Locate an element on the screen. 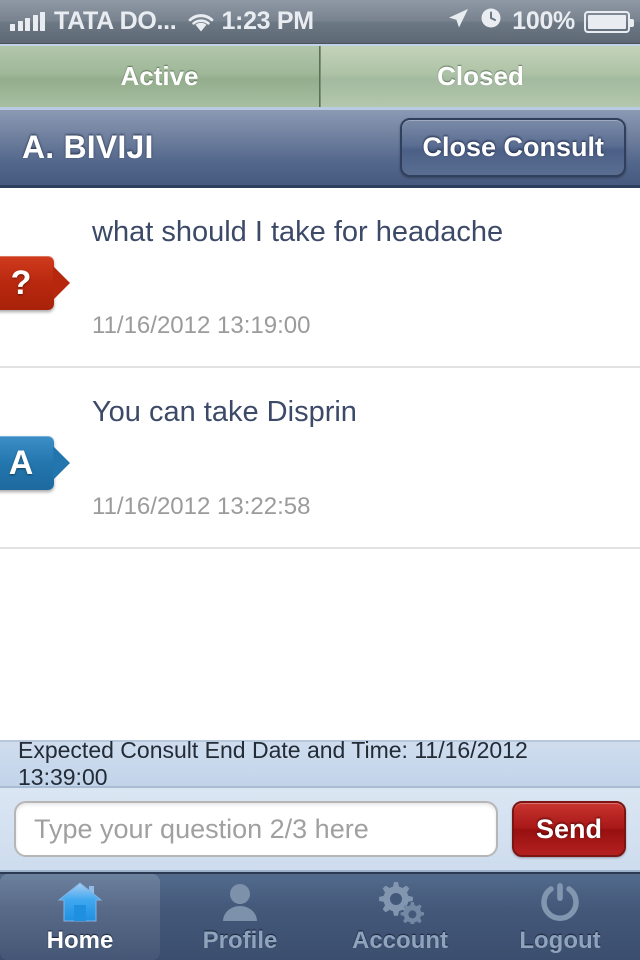 Image resolution: width=640 pixels, height=960 pixels. segment-active-label: Active is located at coordinates (159, 76).